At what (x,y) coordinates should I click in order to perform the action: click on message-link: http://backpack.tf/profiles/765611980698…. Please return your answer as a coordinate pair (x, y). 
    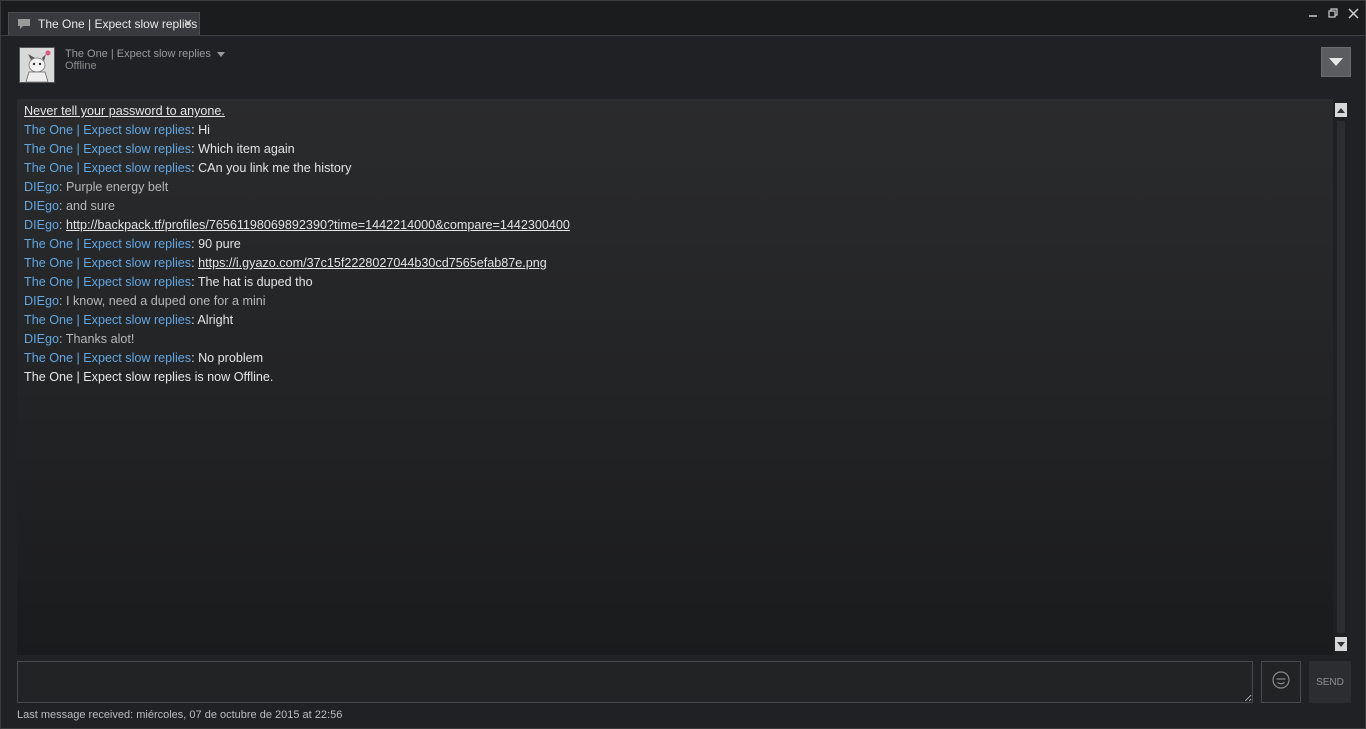
    Looking at the image, I should click on (318, 225).